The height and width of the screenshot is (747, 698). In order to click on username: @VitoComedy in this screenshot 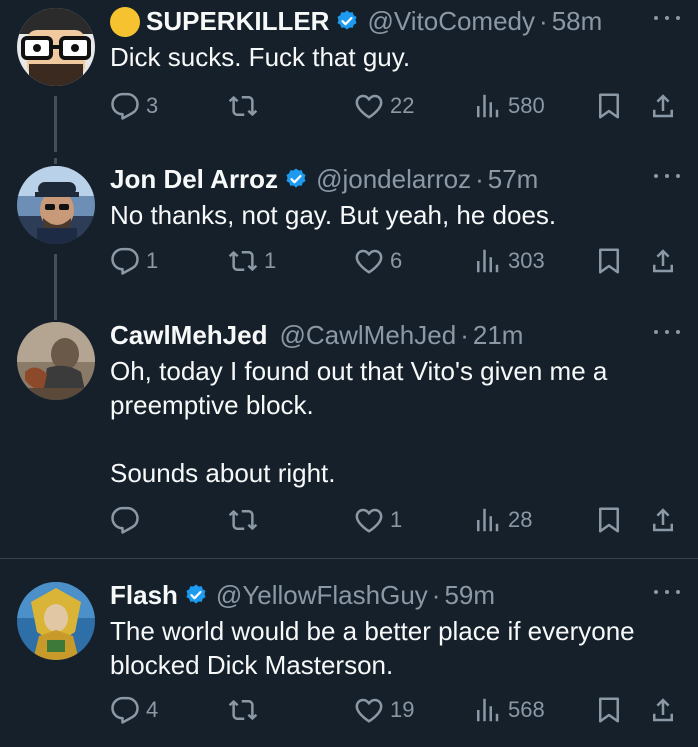, I will do `click(451, 21)`.